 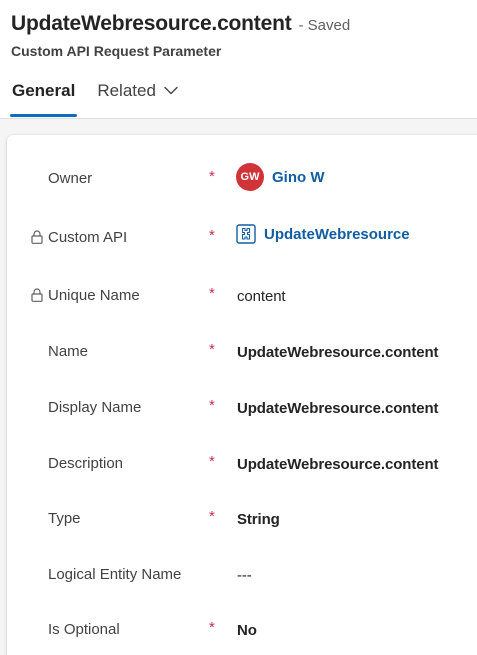 I want to click on field-name: Name * UpdateWebresource.content, so click(x=242, y=358).